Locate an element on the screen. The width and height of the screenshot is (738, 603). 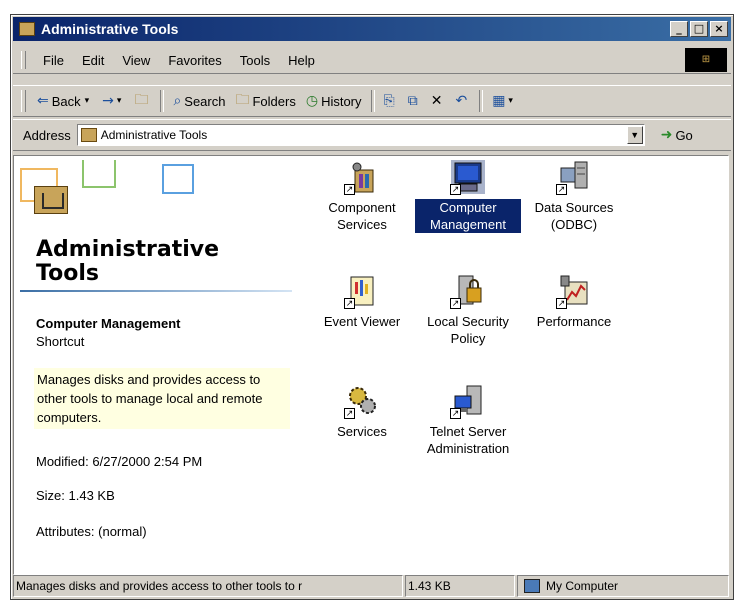
undo-button: ↶ is located at coordinates (462, 101).